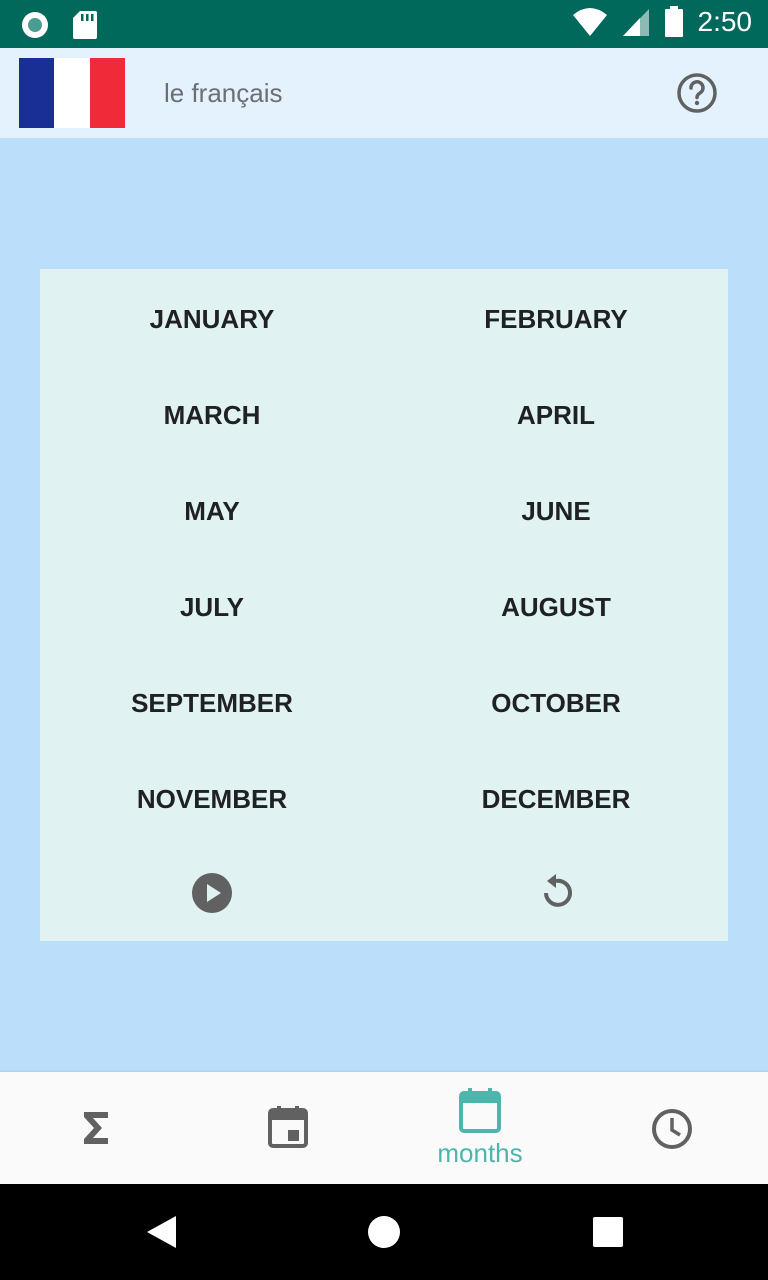 This screenshot has height=1280, width=768. Describe the element at coordinates (212, 511) in the screenshot. I see `month-may: MAY` at that location.